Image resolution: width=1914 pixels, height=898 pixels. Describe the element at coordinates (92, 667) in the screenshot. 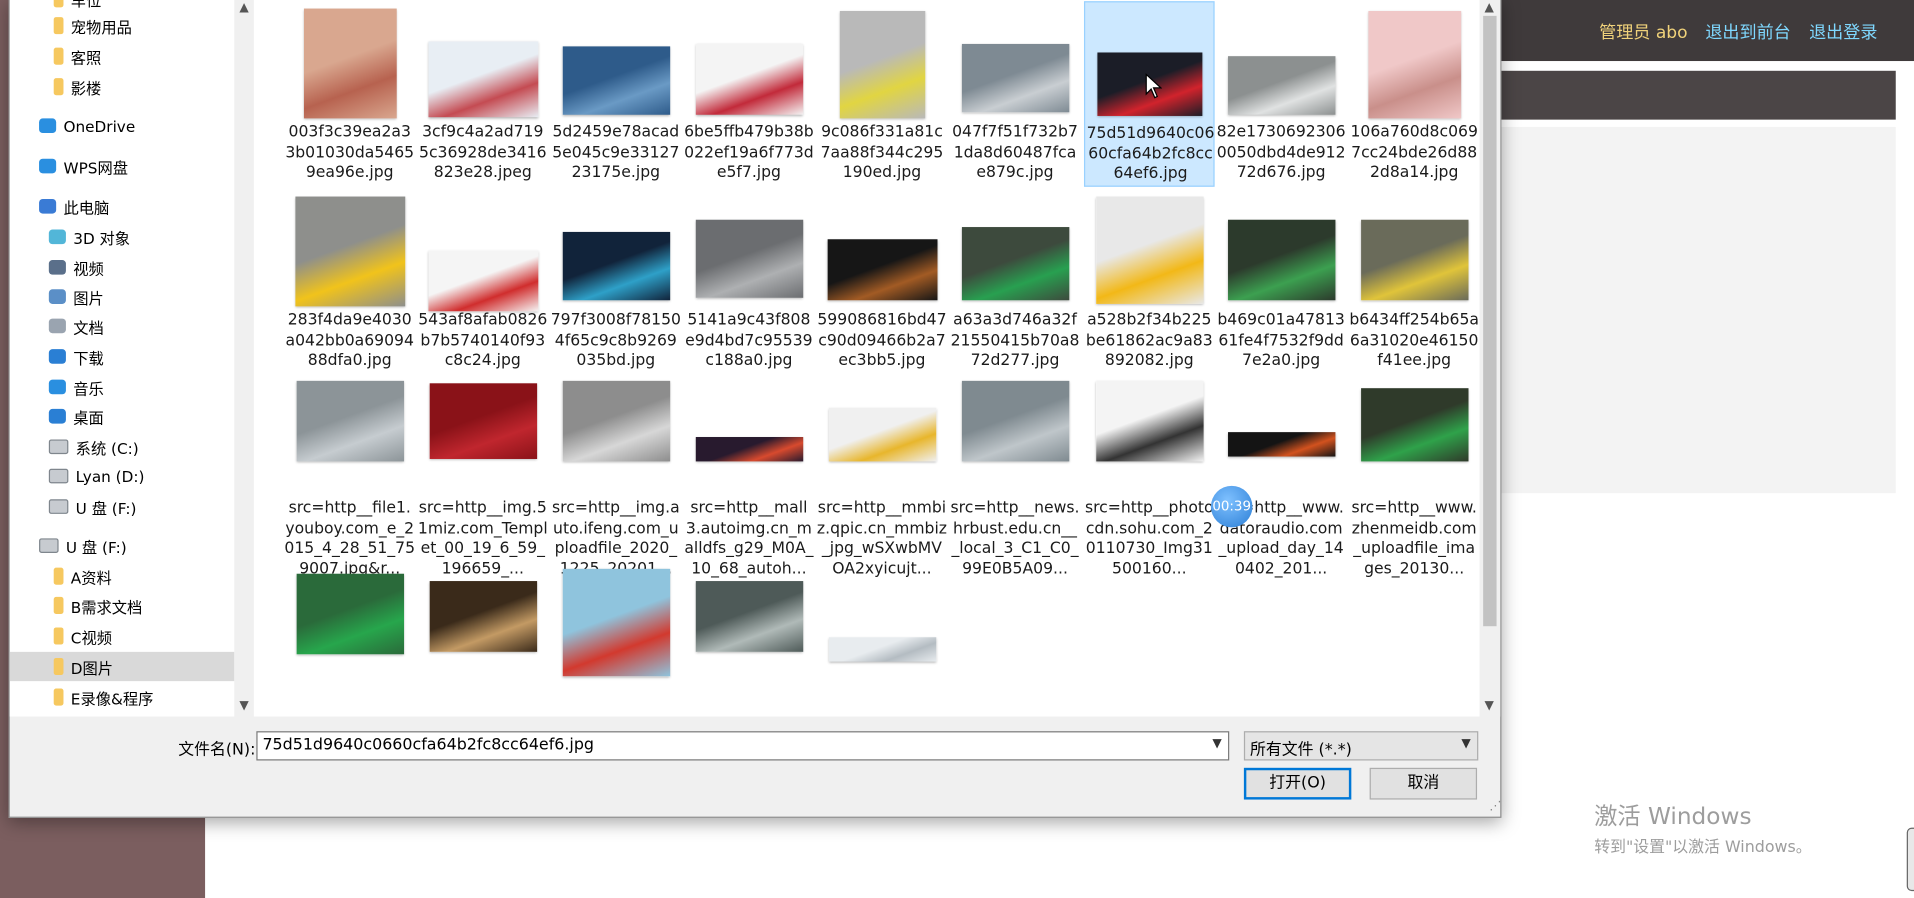

I see `nav-item-label: D图片` at that location.